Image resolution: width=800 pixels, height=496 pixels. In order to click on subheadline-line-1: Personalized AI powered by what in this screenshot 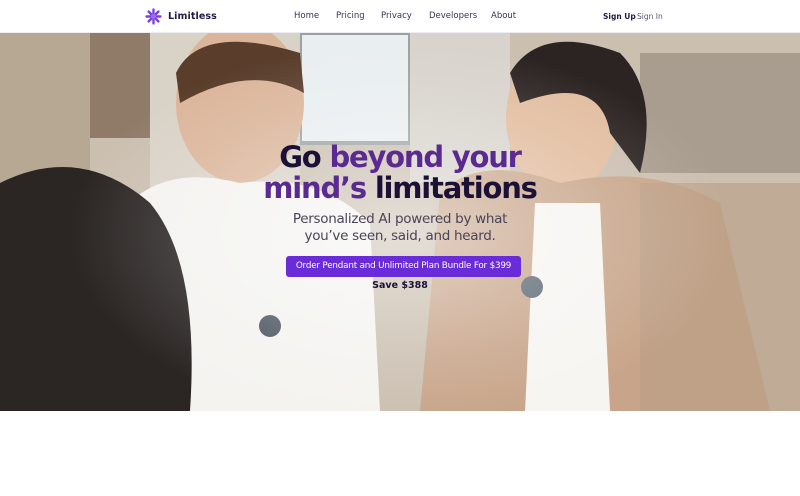, I will do `click(400, 219)`.